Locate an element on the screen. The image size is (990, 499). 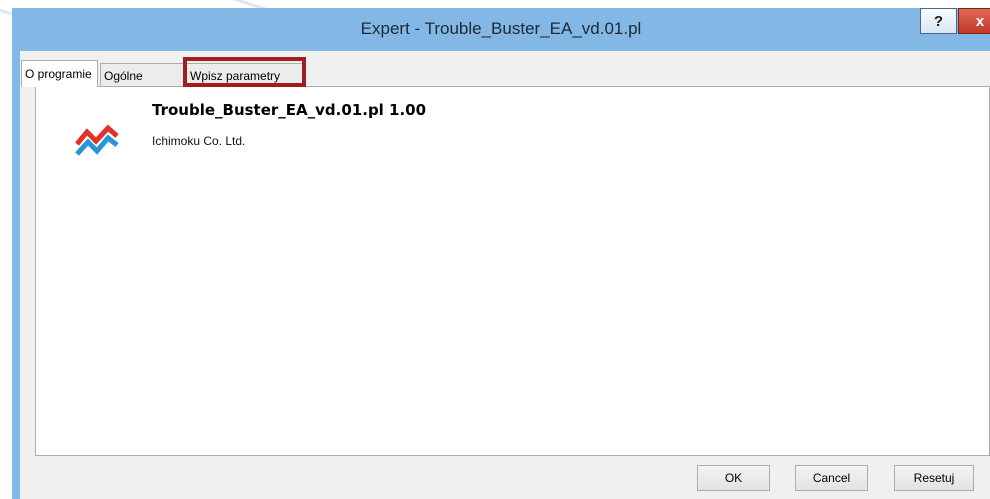
close-button: x is located at coordinates (974, 21).